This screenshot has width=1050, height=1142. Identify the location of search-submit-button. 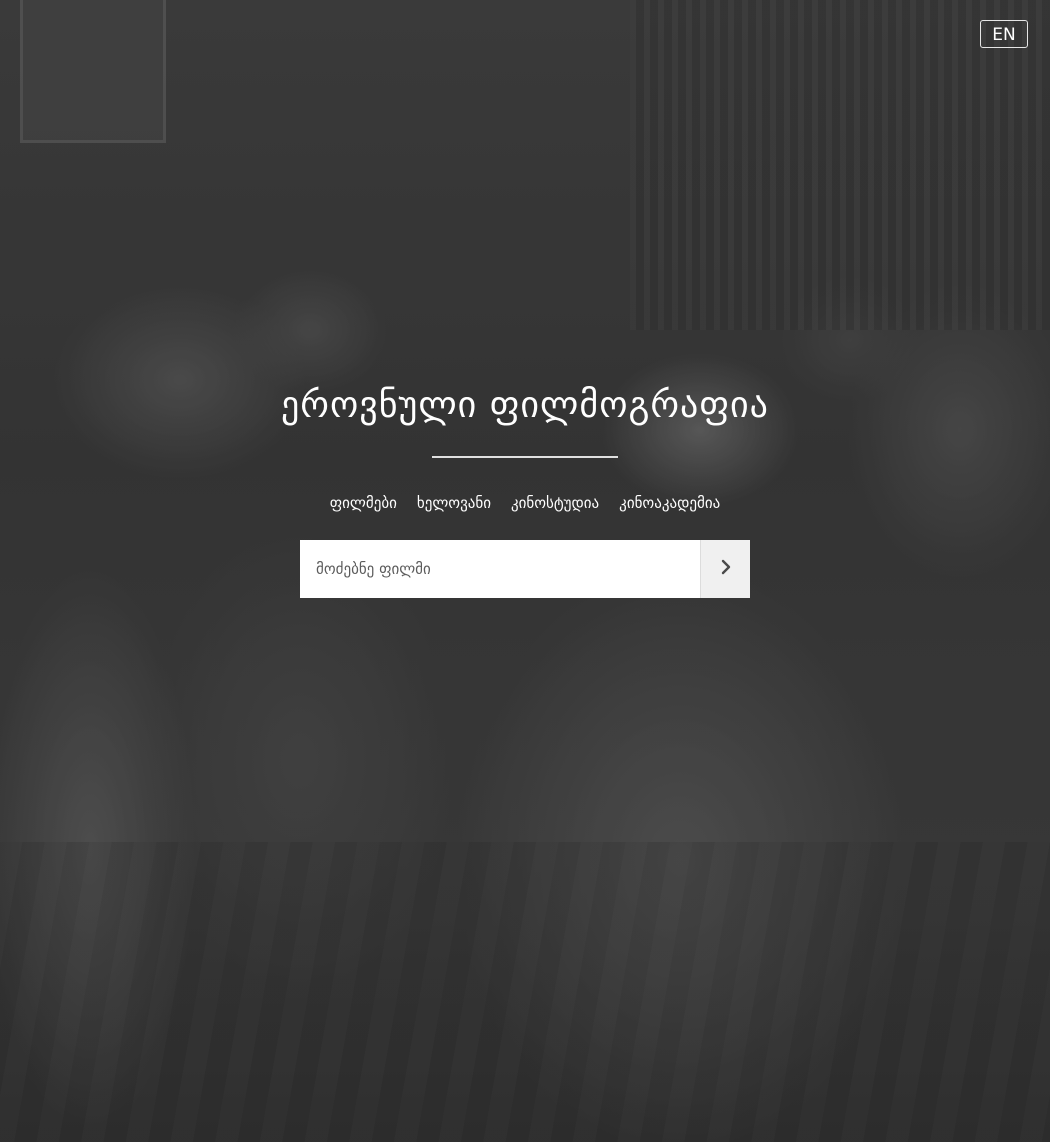
(725, 569).